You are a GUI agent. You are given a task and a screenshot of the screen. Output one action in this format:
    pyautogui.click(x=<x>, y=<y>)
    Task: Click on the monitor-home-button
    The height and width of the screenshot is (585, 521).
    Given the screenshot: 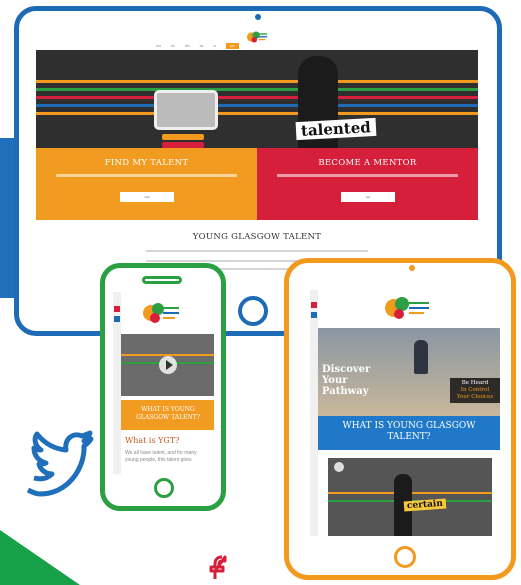 What is the action you would take?
    pyautogui.click(x=253, y=311)
    